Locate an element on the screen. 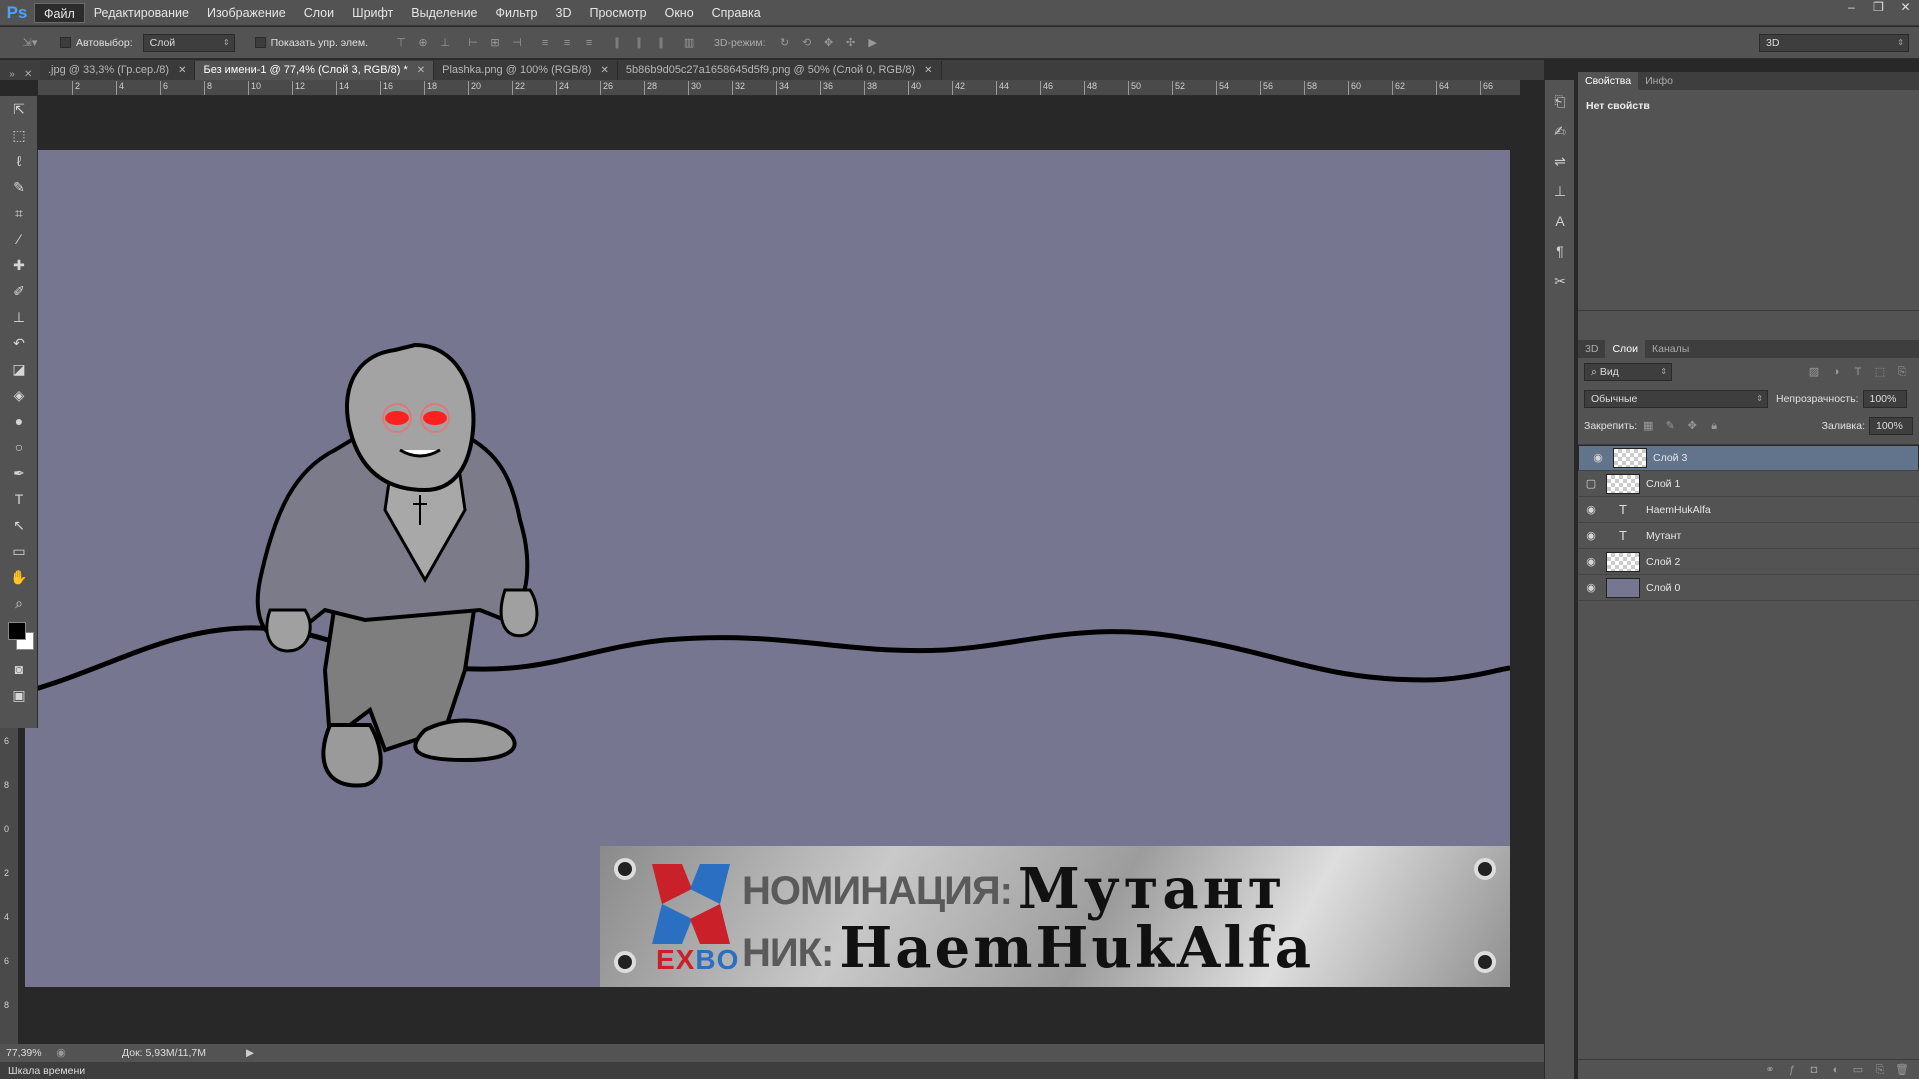 The height and width of the screenshot is (1079, 1919). new-layer-icon: ⎘ is located at coordinates (1880, 1070).